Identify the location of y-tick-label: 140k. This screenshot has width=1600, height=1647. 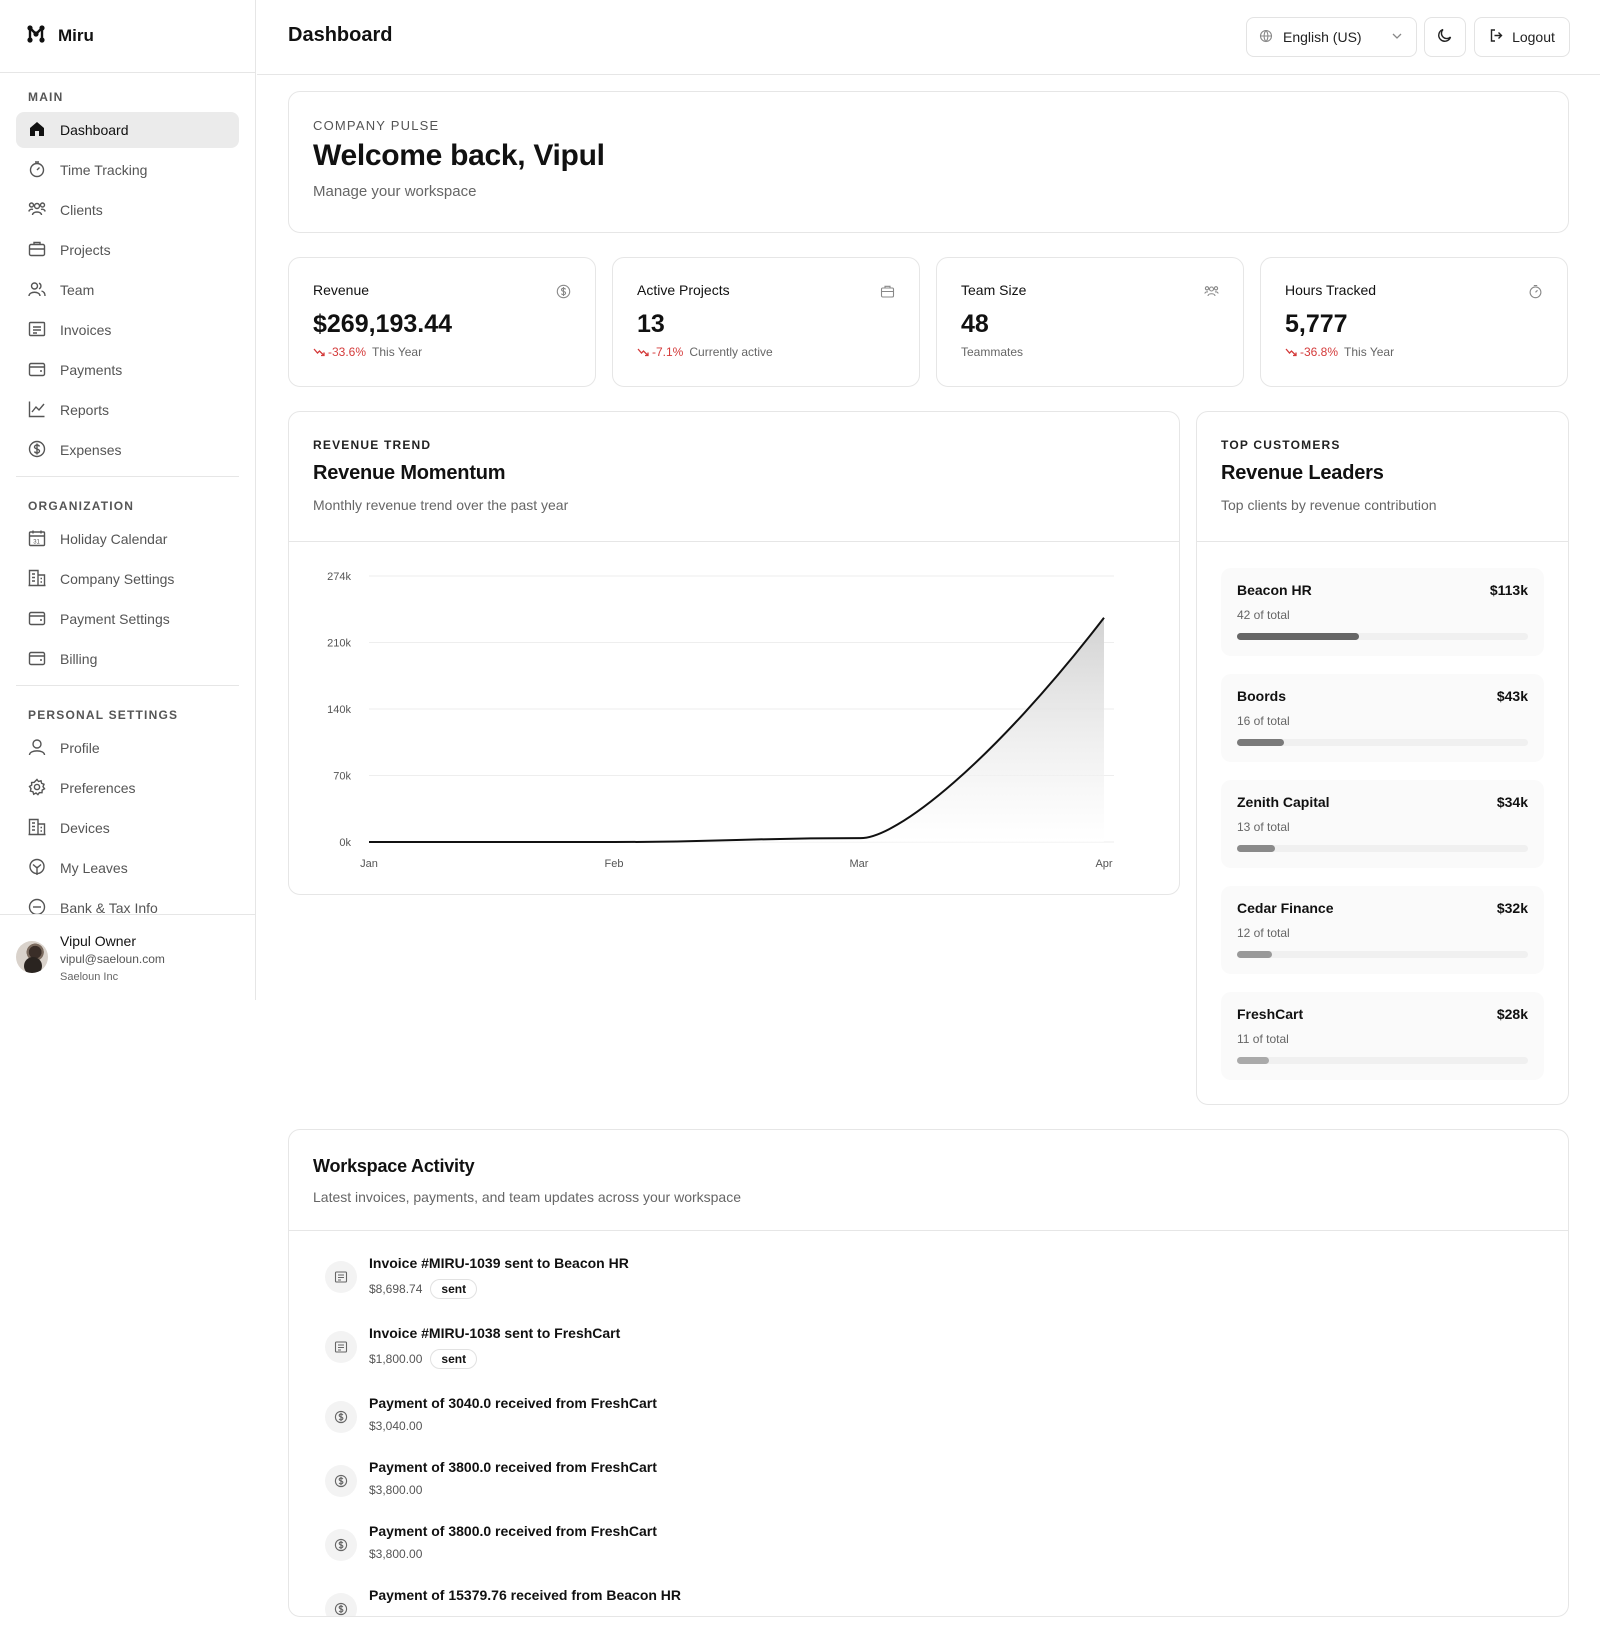
(339, 710).